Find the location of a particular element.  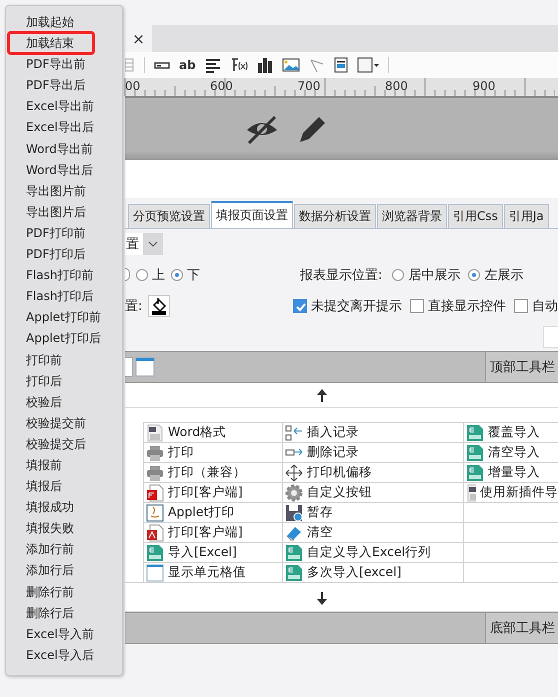

menu-item: 填报成功 is located at coordinates (64, 507).